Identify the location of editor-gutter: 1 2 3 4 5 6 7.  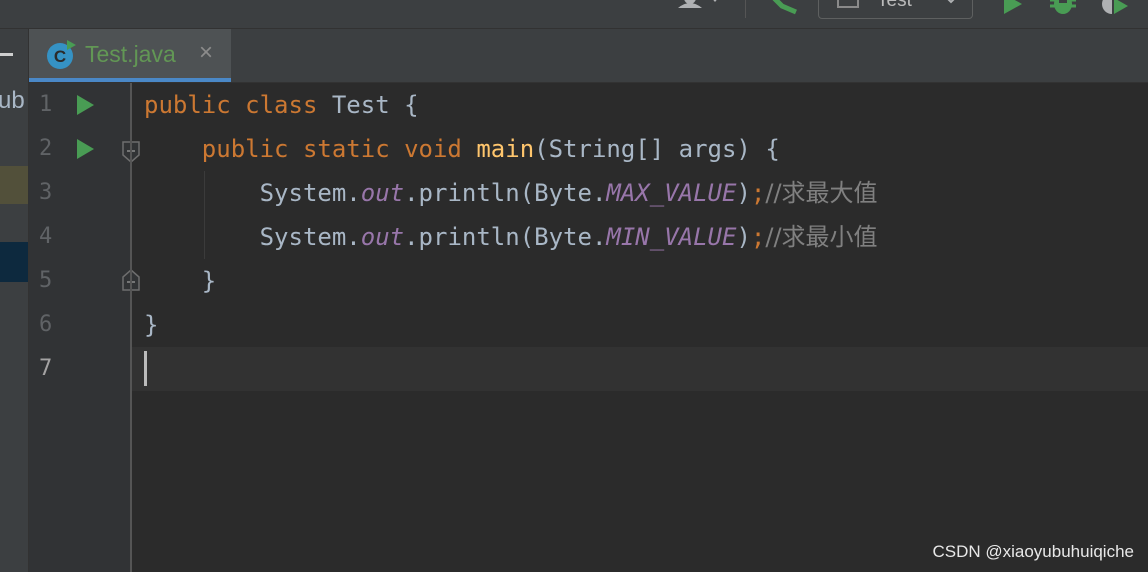
(84, 327).